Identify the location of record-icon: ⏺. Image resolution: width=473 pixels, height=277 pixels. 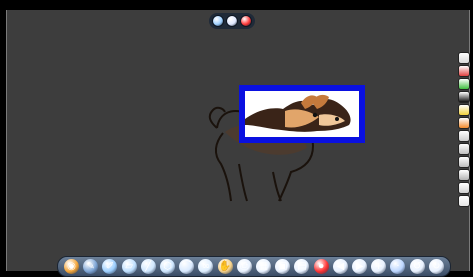
(321, 266).